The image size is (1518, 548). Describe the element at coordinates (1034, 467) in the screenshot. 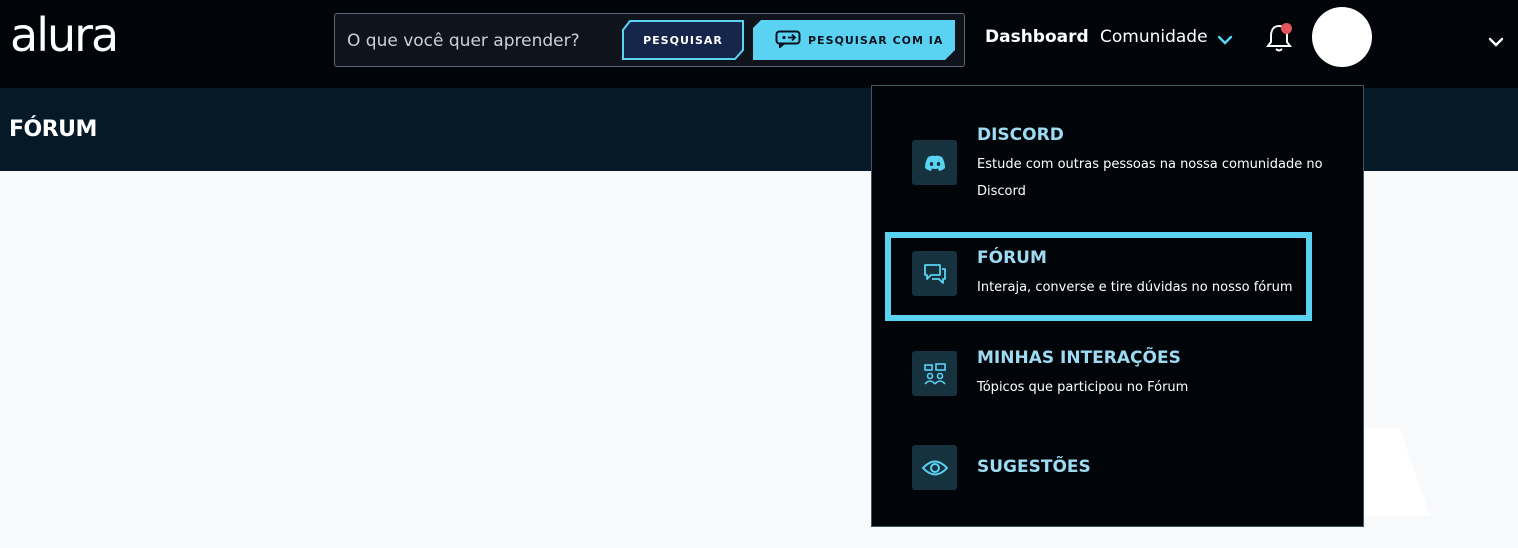

I see `menu-item-title: SUGESTÕES` at that location.